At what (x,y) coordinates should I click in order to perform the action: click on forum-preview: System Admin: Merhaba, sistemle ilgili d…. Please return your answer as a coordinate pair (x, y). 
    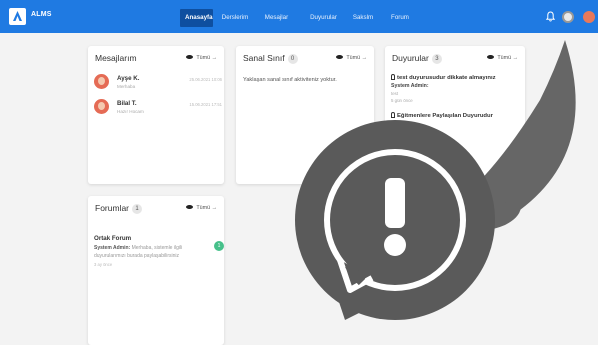
    Looking at the image, I should click on (153, 252).